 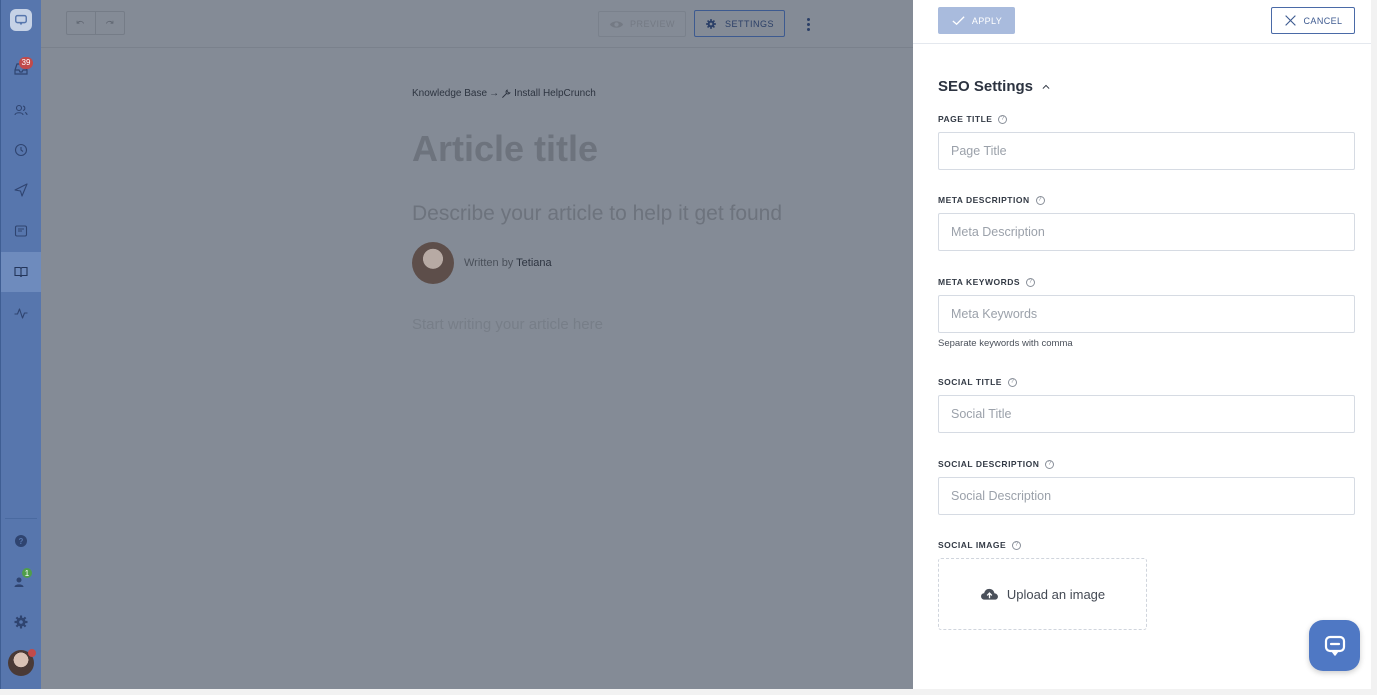 I want to click on wrench-icon, so click(x=506, y=93).